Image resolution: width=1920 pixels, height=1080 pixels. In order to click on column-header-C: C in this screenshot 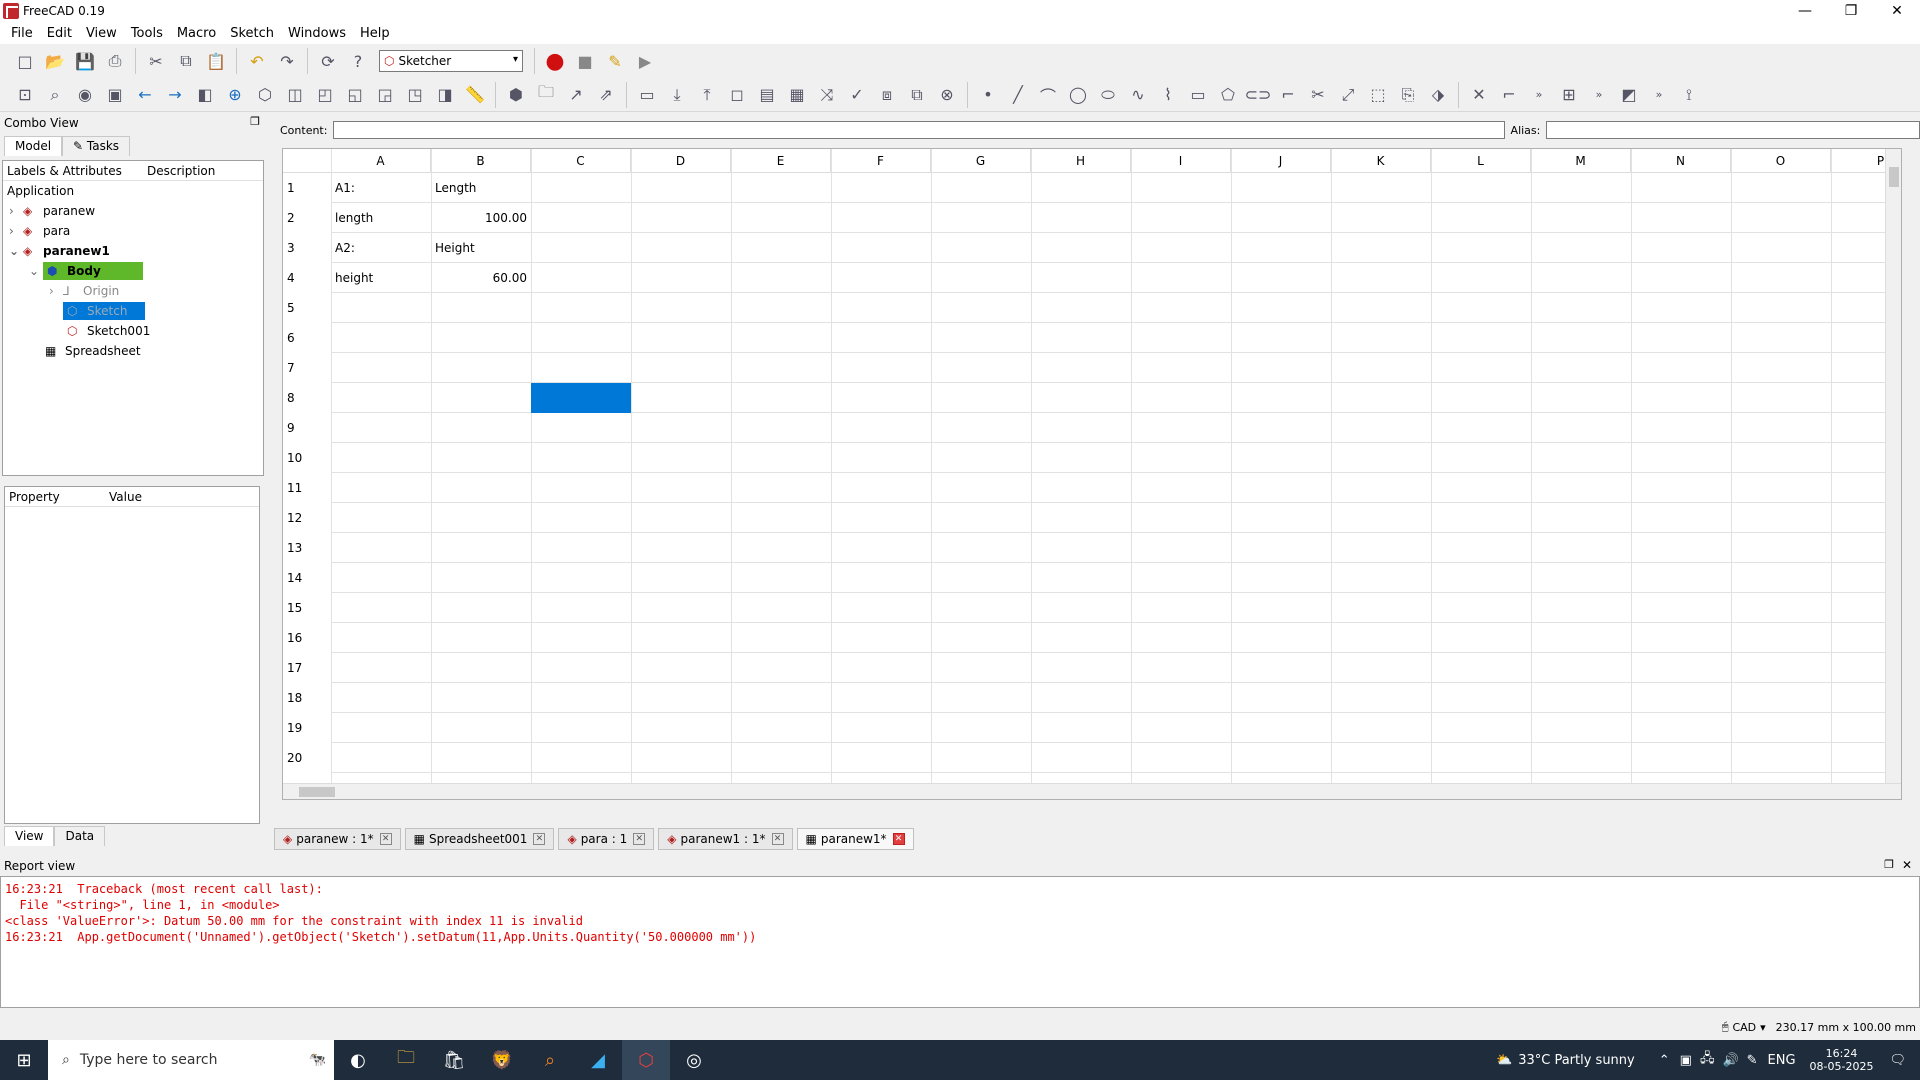, I will do `click(581, 161)`.